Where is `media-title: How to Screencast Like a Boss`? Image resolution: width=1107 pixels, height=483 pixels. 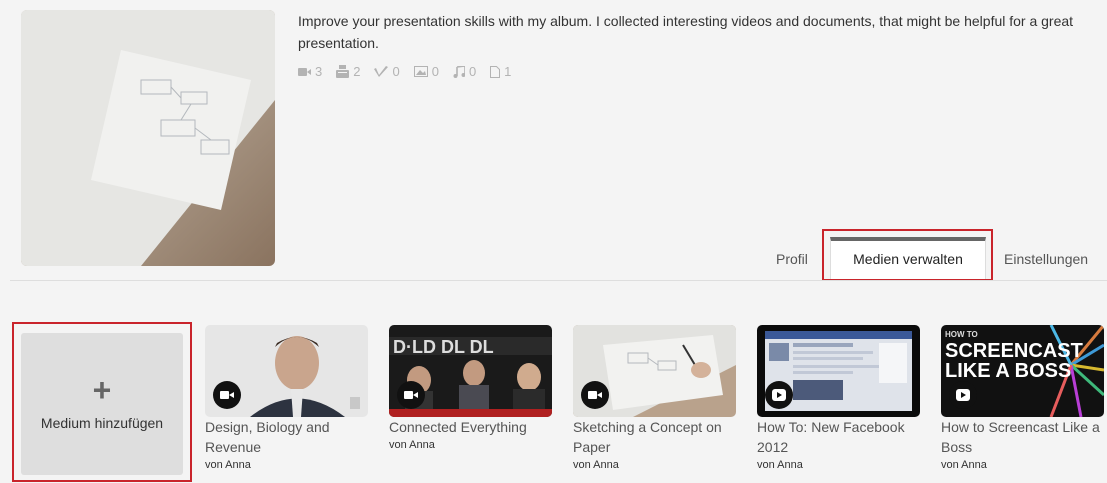 media-title: How to Screencast Like a Boss is located at coordinates (1022, 437).